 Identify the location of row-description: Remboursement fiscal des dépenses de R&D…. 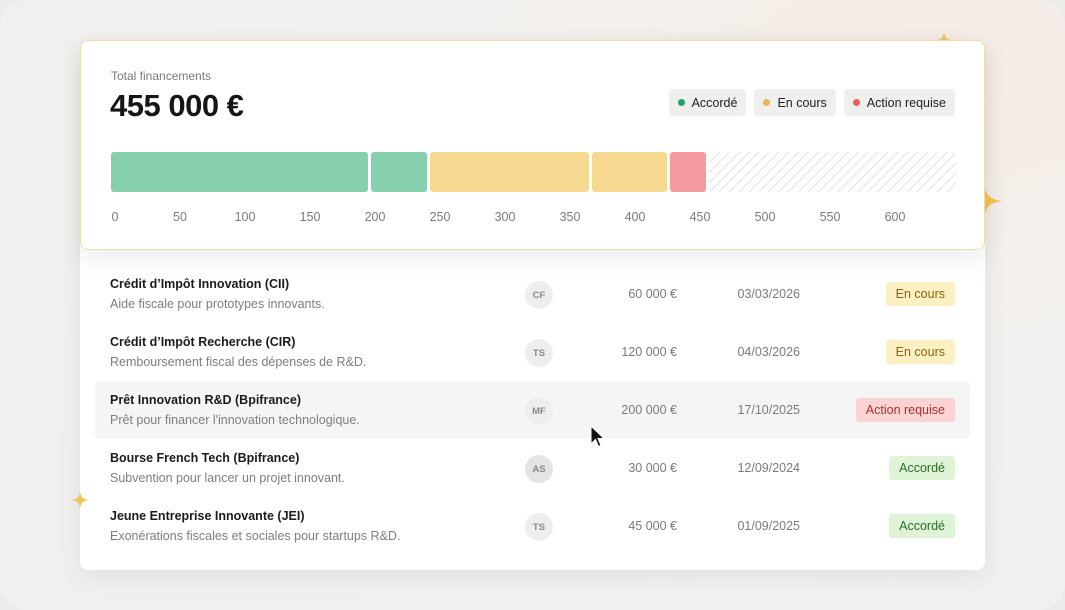
(238, 362).